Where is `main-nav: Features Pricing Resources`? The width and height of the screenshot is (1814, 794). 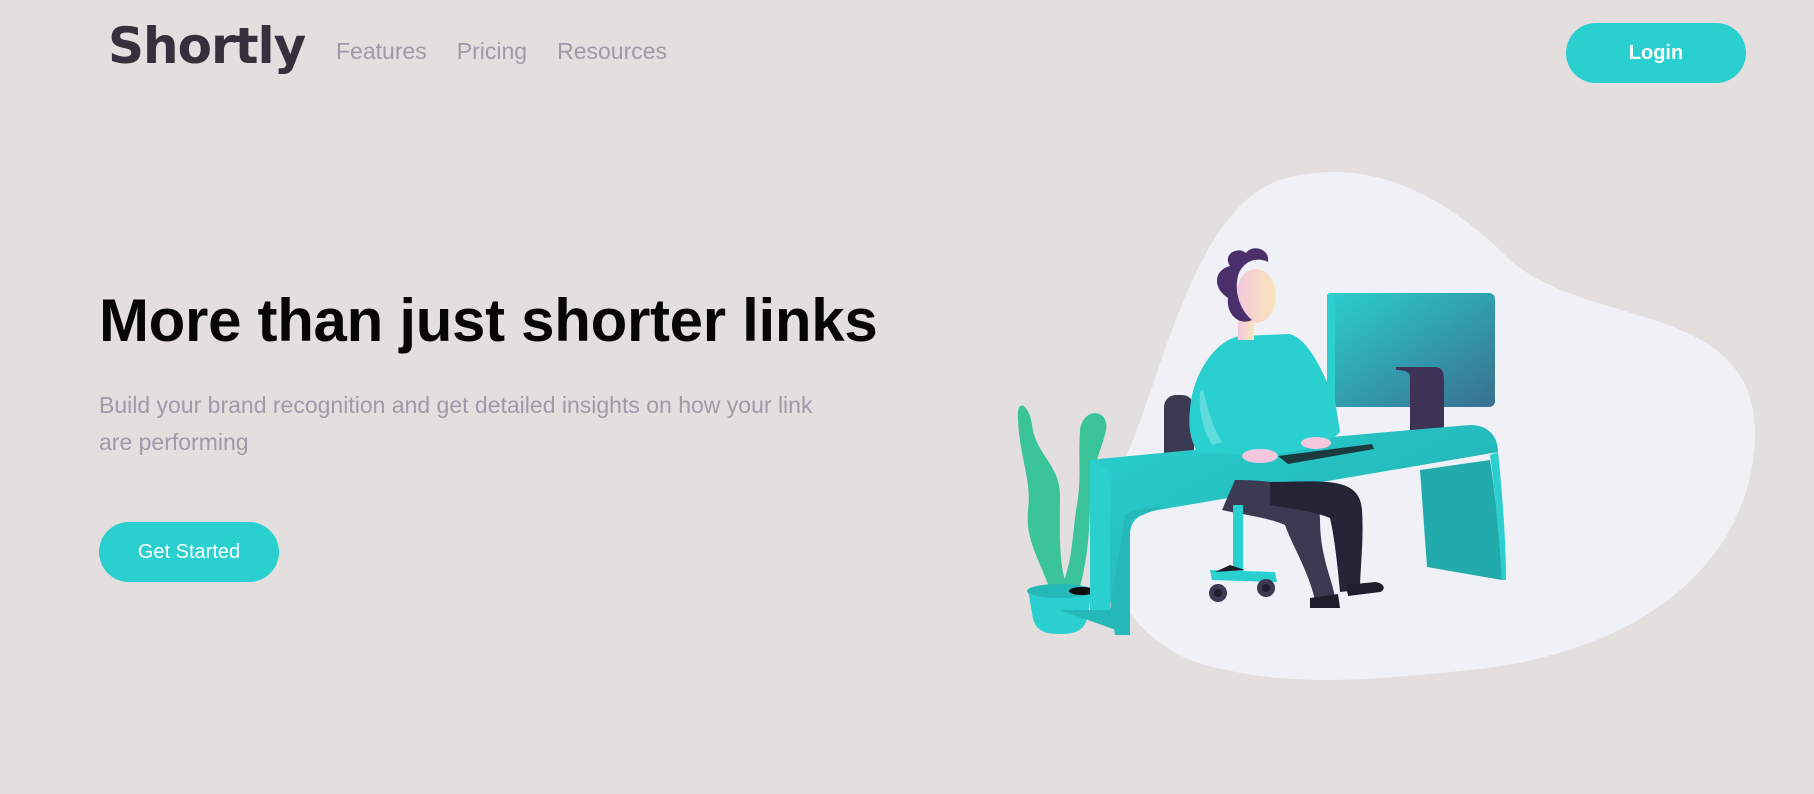 main-nav: Features Pricing Resources is located at coordinates (501, 51).